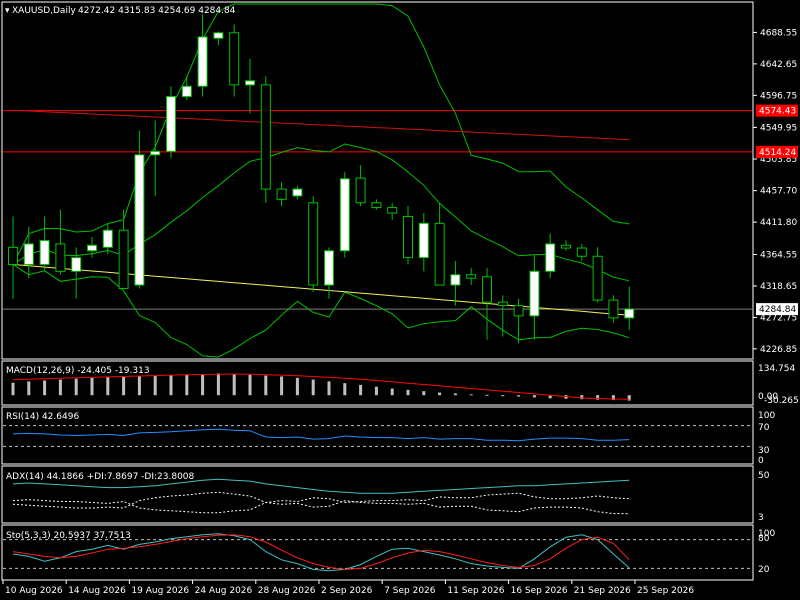  Describe the element at coordinates (764, 451) in the screenshot. I see `rsi-scale-30: 30` at that location.